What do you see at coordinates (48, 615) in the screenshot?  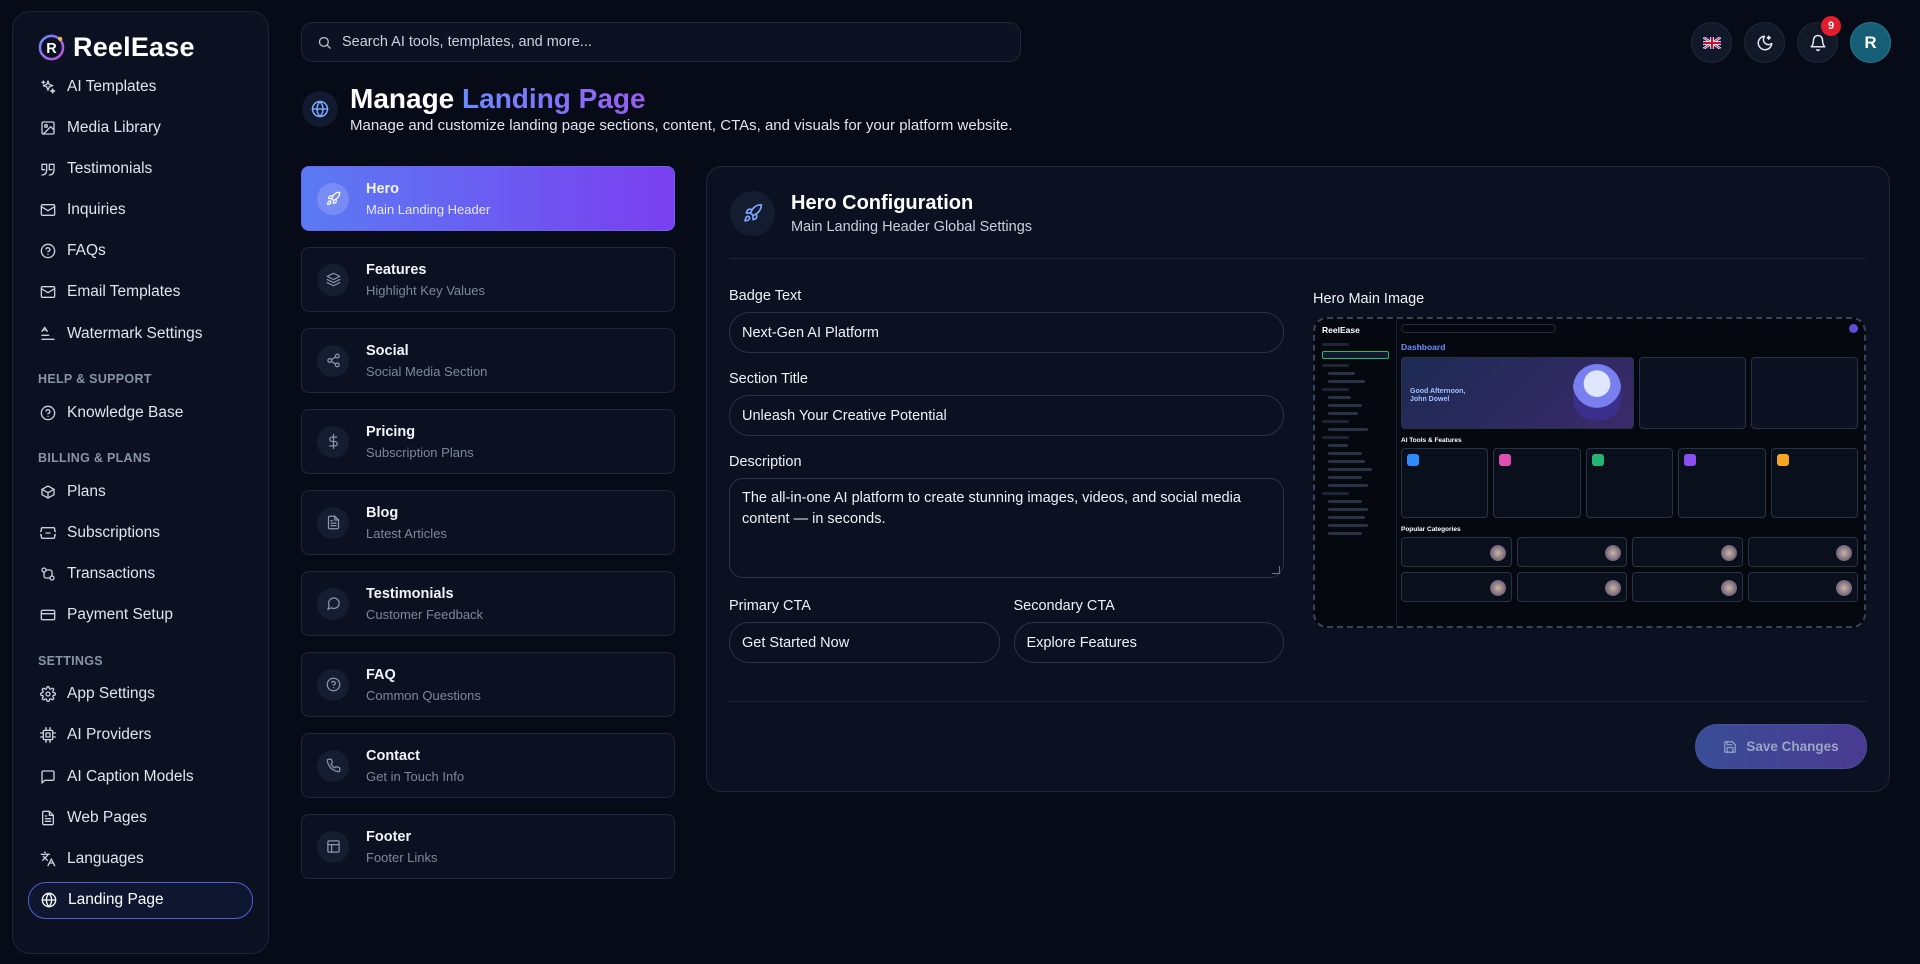 I see `credit-card-icon` at bounding box center [48, 615].